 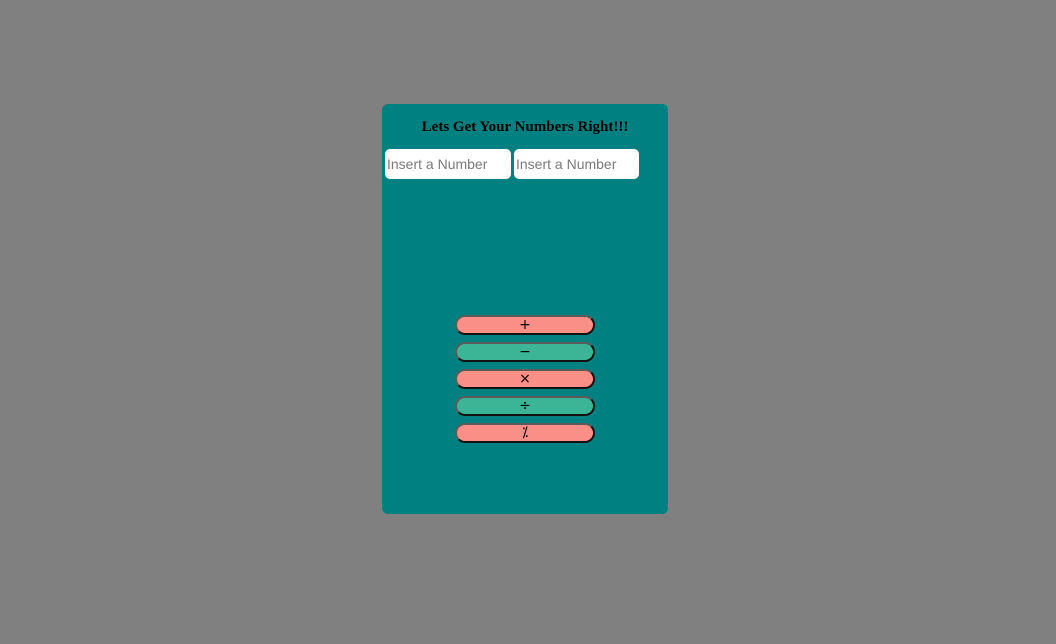 What do you see at coordinates (525, 406) in the screenshot?
I see `divide-button: ÷` at bounding box center [525, 406].